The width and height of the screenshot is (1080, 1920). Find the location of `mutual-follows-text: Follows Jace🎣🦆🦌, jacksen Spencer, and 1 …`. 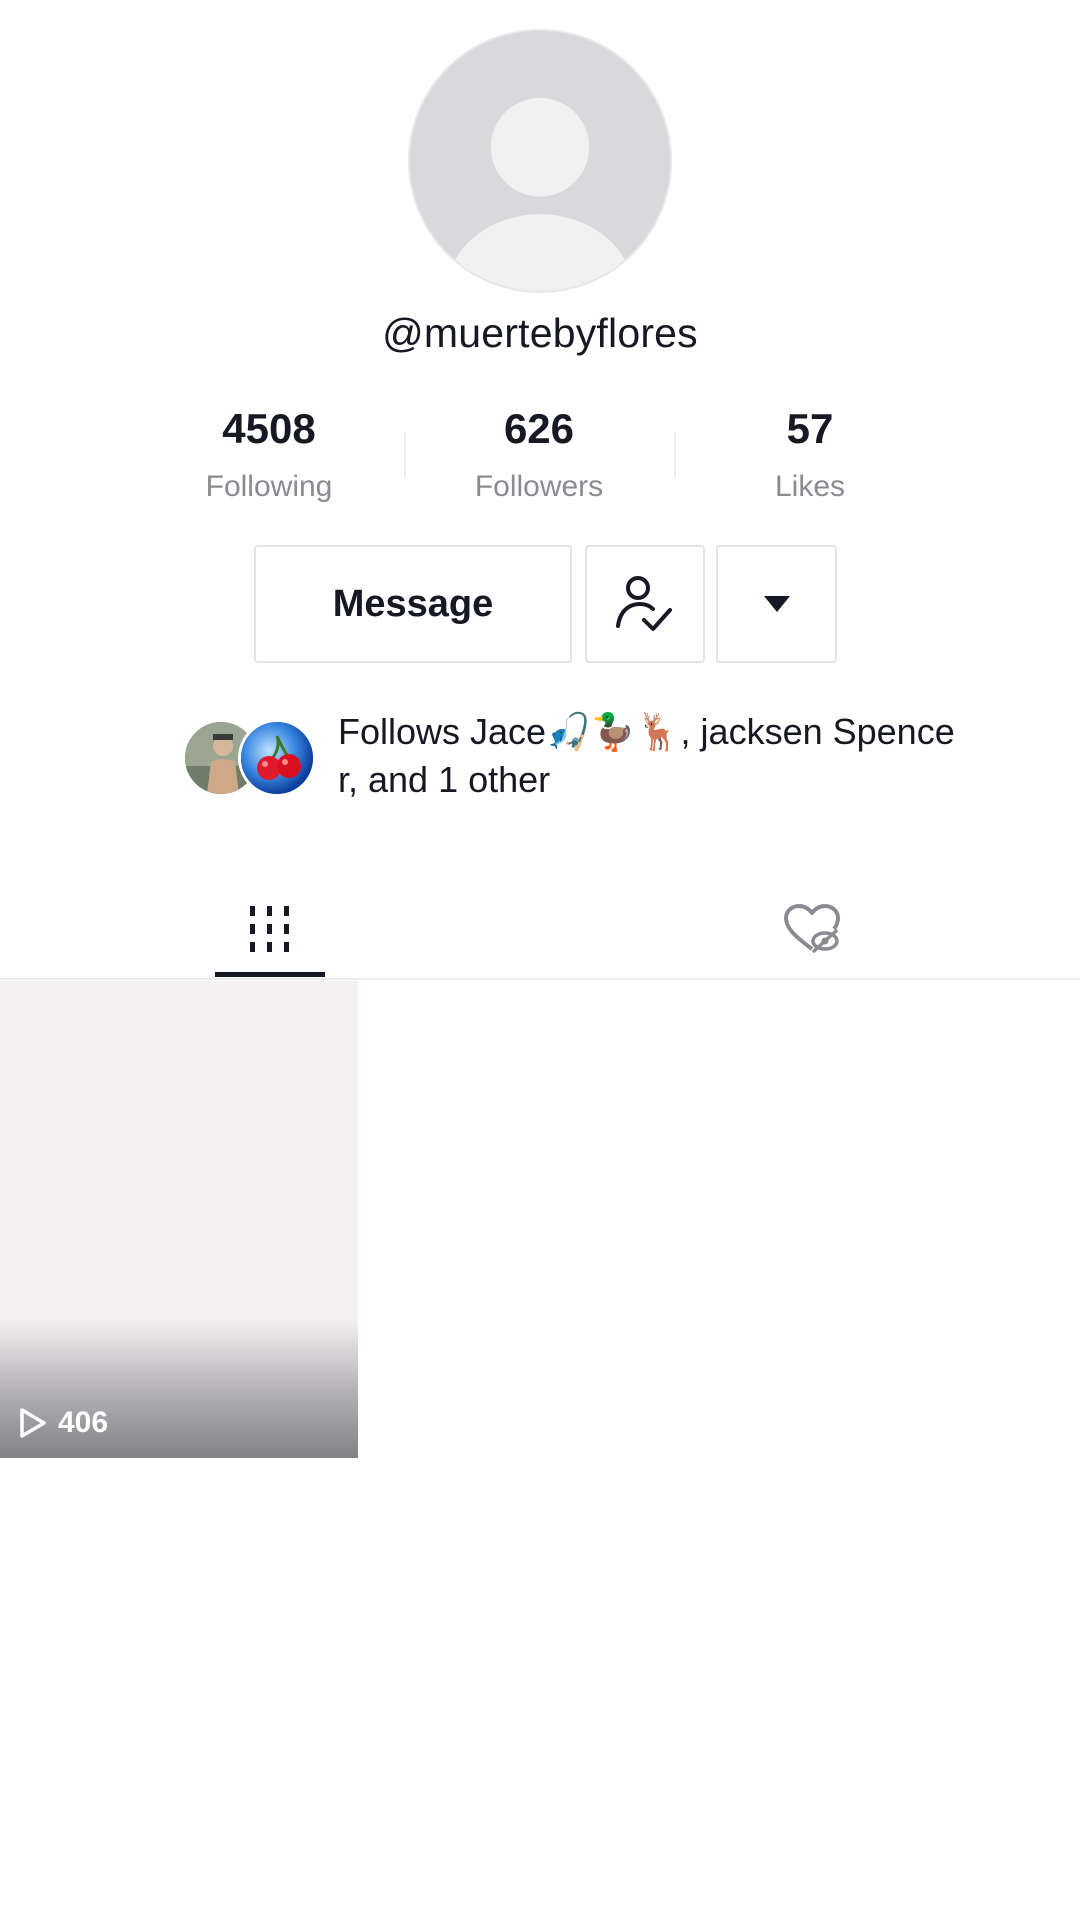

mutual-follows-text: Follows Jace🎣🦆🦌, jacksen Spencer, and 1 … is located at coordinates (648, 756).